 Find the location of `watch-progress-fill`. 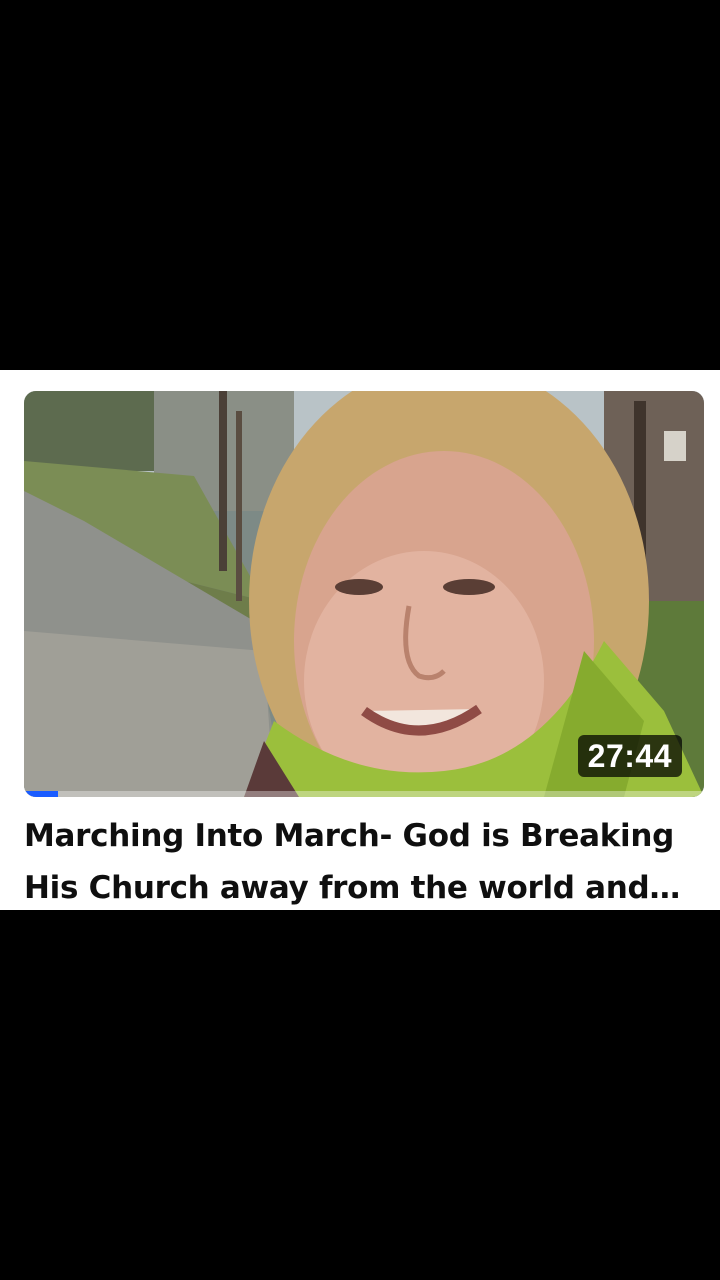

watch-progress-fill is located at coordinates (41, 794).